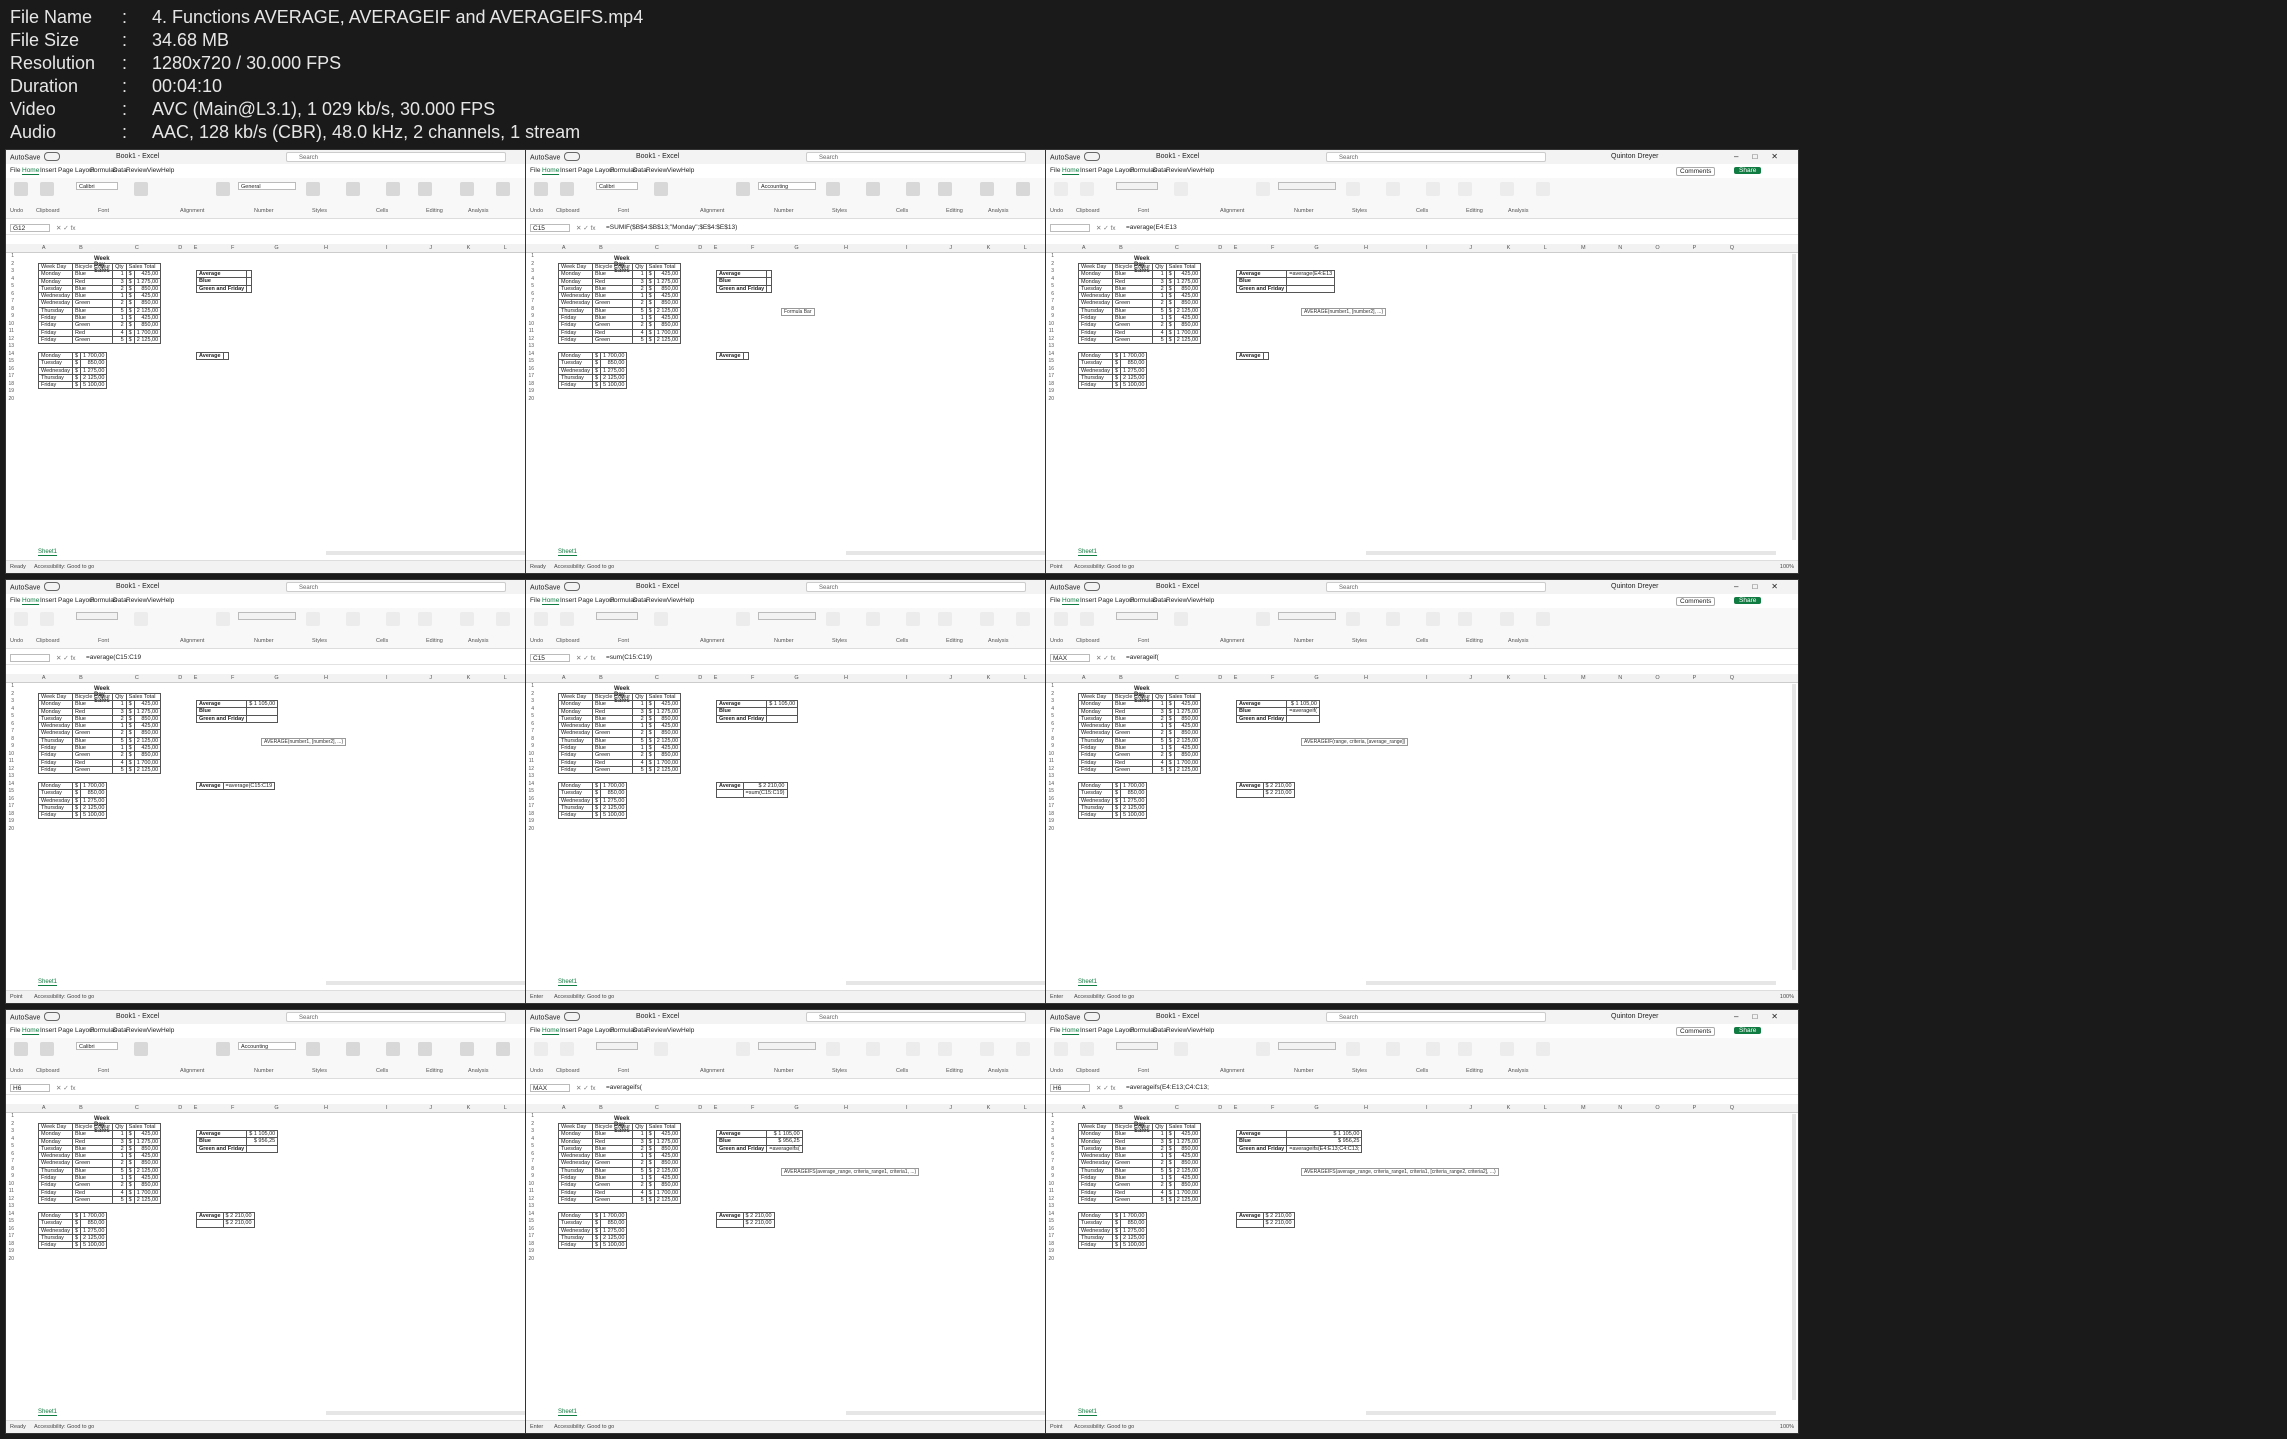  Describe the element at coordinates (1695, 678) in the screenshot. I see `column-header: P` at that location.